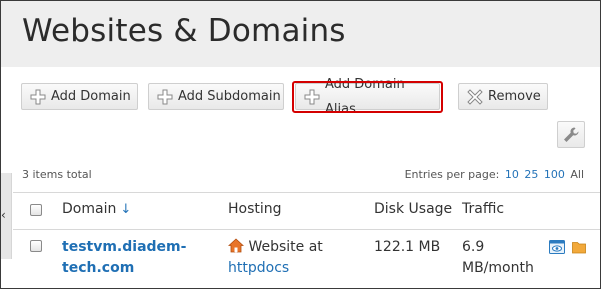  What do you see at coordinates (475, 96) in the screenshot?
I see `remove-icon` at bounding box center [475, 96].